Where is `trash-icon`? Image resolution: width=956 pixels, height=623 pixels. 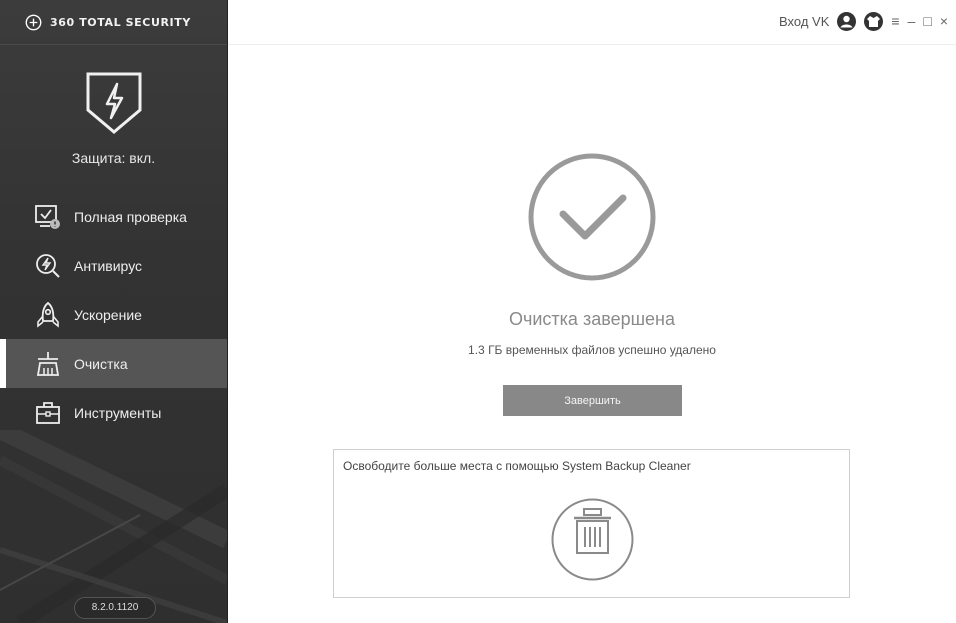 trash-icon is located at coordinates (592, 539).